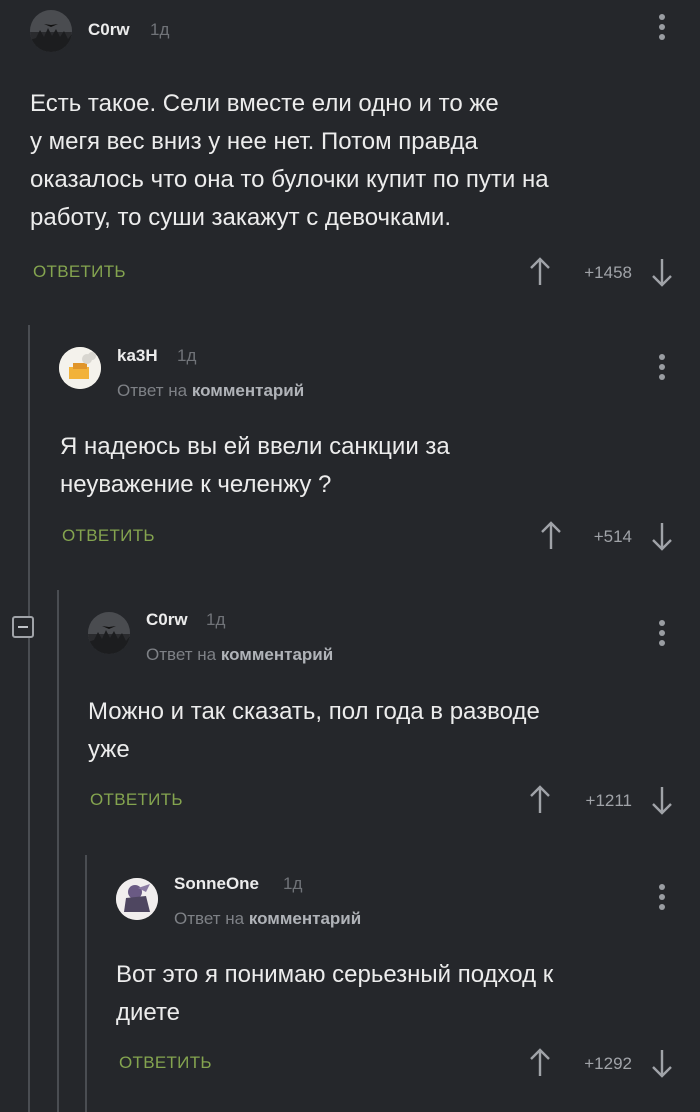  I want to click on timestamp: 1д, so click(293, 883).